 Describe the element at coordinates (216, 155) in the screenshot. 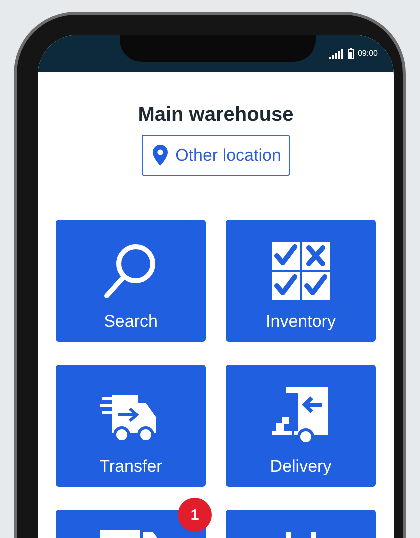

I see `location-button: Other location` at that location.